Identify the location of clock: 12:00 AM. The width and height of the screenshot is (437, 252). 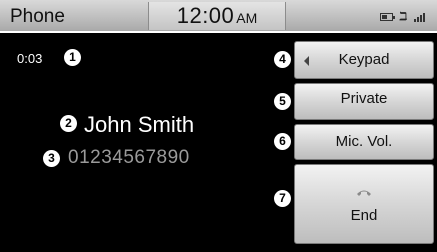
(217, 16).